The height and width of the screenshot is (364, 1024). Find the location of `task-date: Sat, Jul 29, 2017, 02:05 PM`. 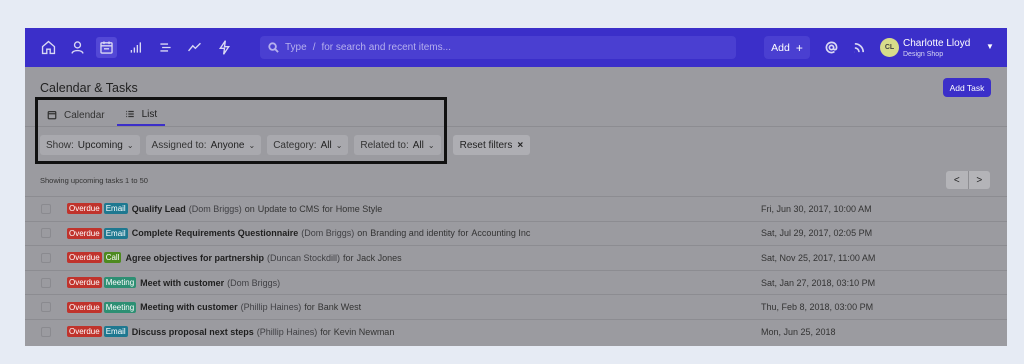

task-date: Sat, Jul 29, 2017, 02:05 PM is located at coordinates (817, 233).